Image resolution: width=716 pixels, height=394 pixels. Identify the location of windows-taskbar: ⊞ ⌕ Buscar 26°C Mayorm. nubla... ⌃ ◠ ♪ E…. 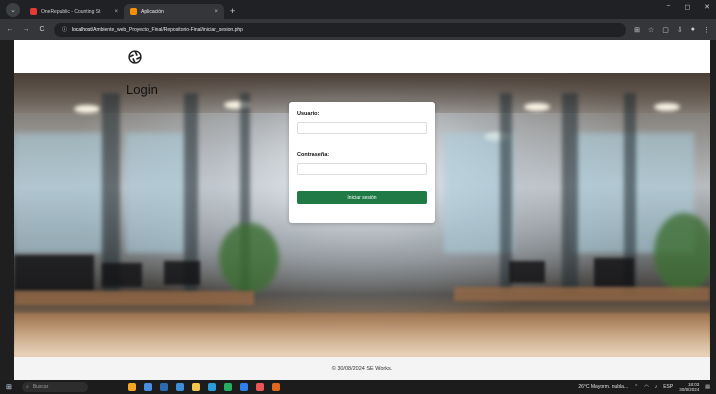
(358, 387).